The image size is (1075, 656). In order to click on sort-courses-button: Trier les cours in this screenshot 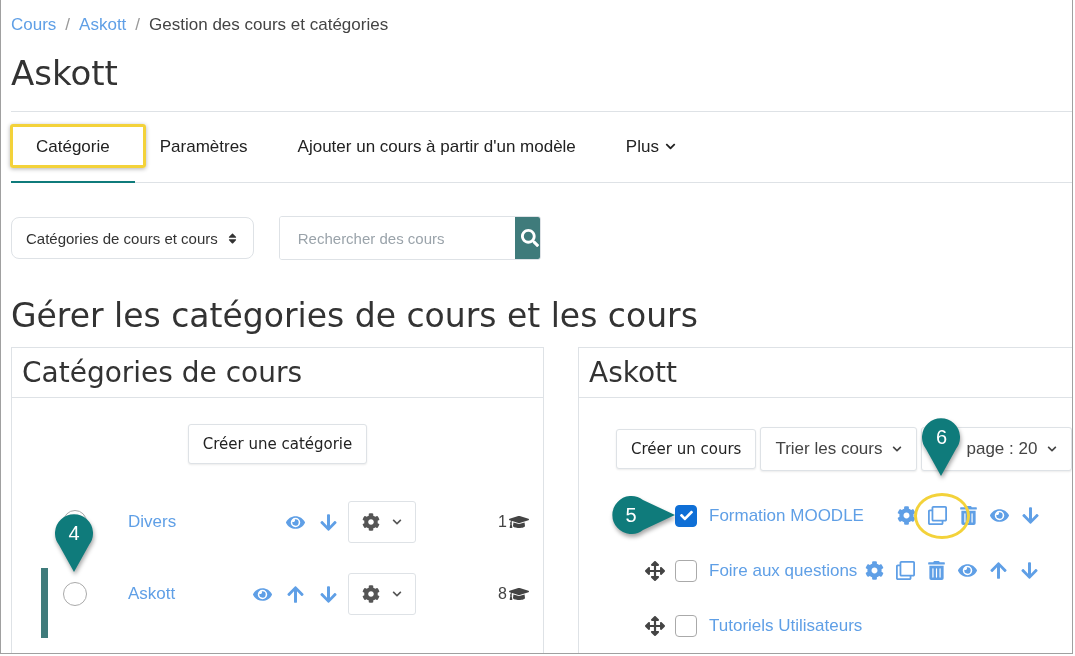, I will do `click(839, 449)`.